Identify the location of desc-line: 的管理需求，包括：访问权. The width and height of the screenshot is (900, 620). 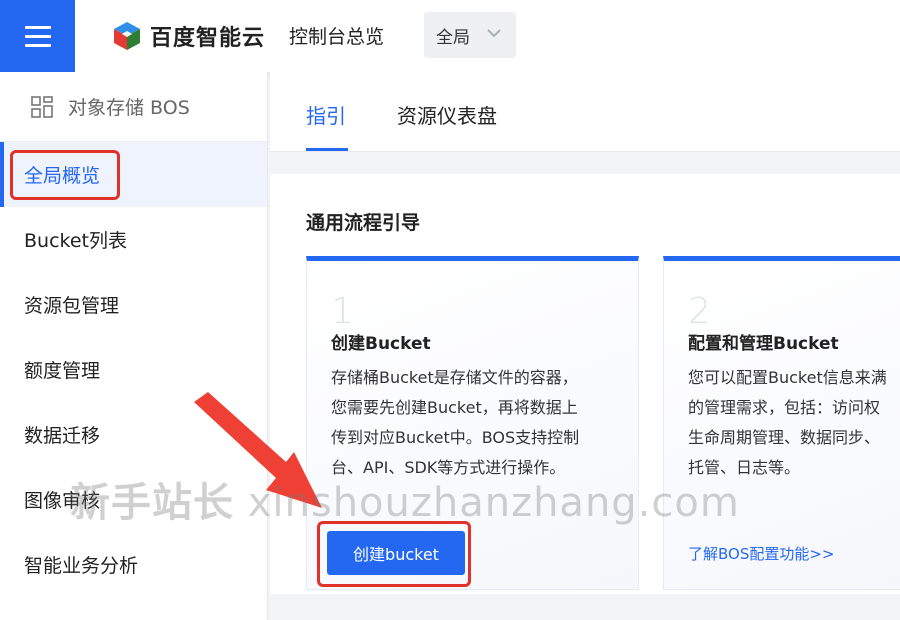
(784, 407).